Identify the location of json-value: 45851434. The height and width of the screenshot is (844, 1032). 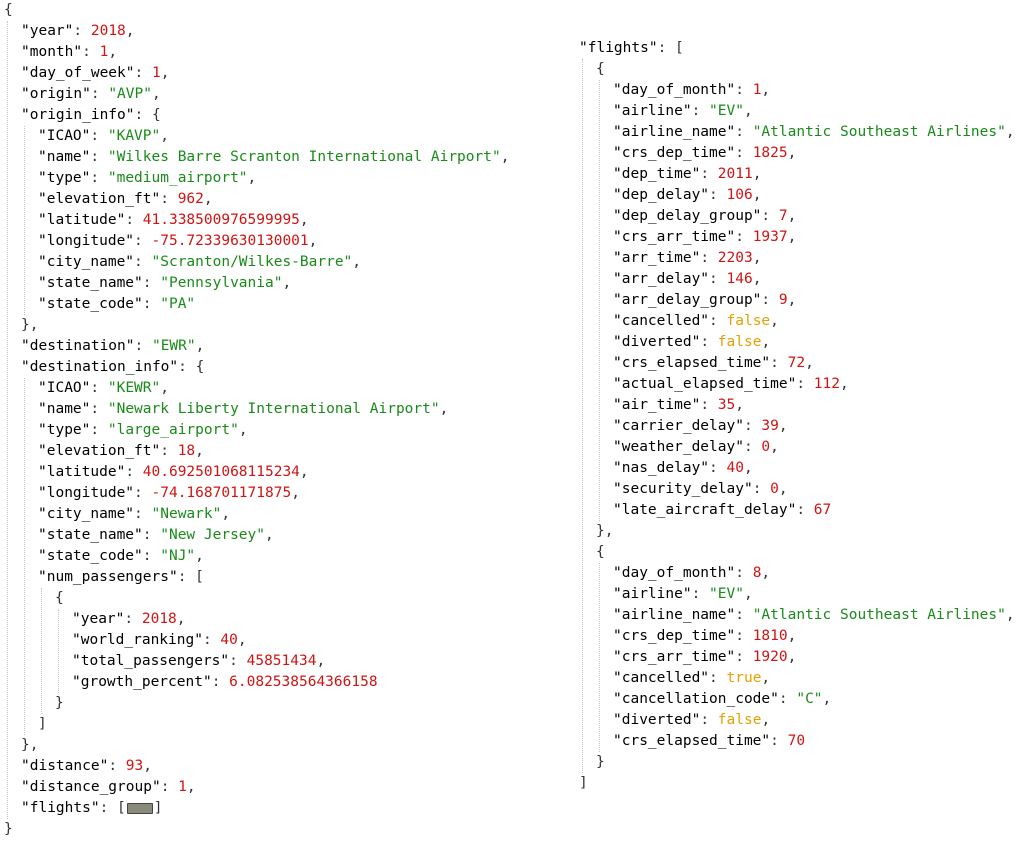
(281, 661).